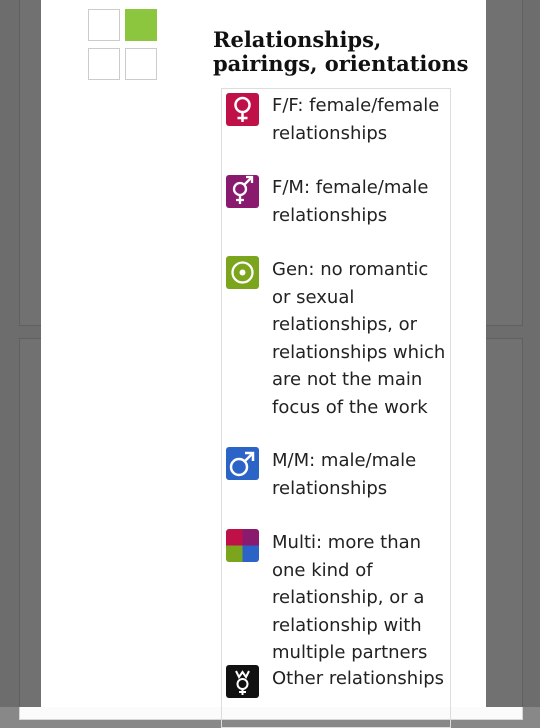  I want to click on male-male-icon, so click(242, 463).